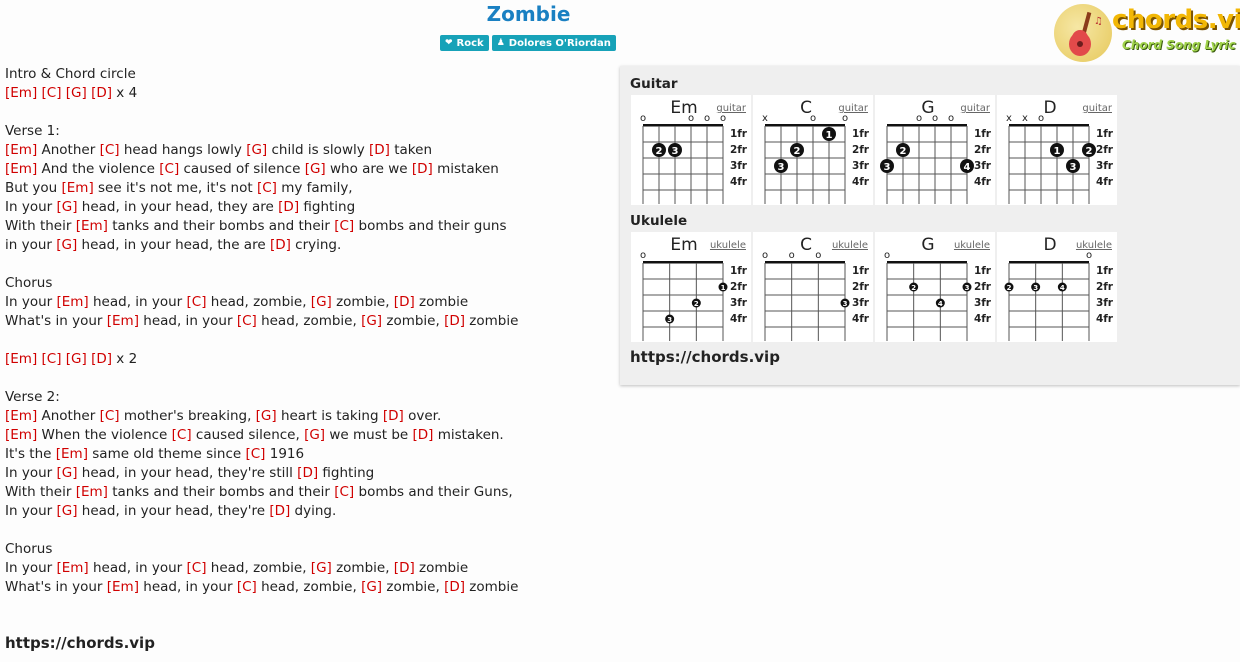 The width and height of the screenshot is (1240, 662). I want to click on lyric-text: zombie,, so click(413, 321).